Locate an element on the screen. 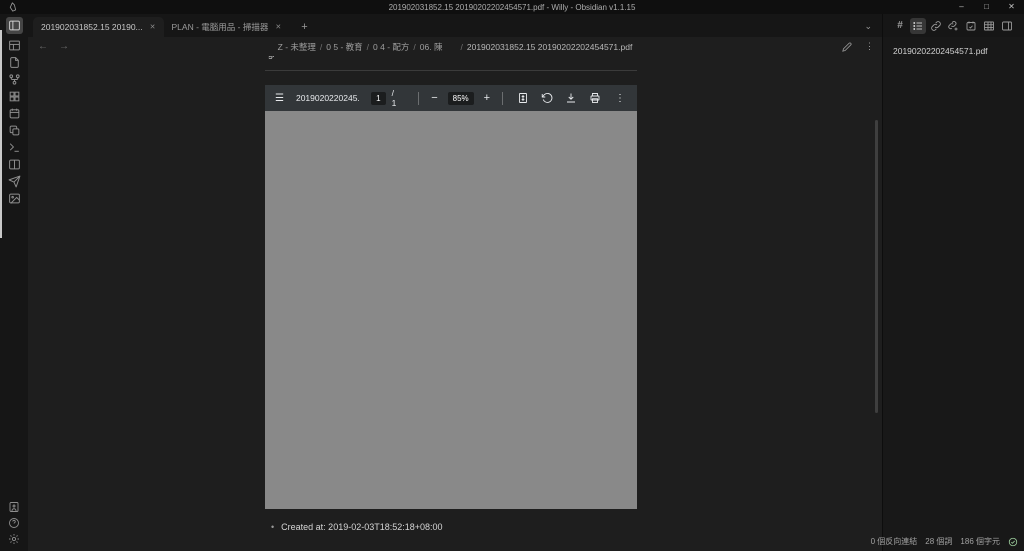 This screenshot has height=551, width=1024. tab-plan-note: PLAN - 電腦用品 - 掃描器 ✕ is located at coordinates (227, 27).